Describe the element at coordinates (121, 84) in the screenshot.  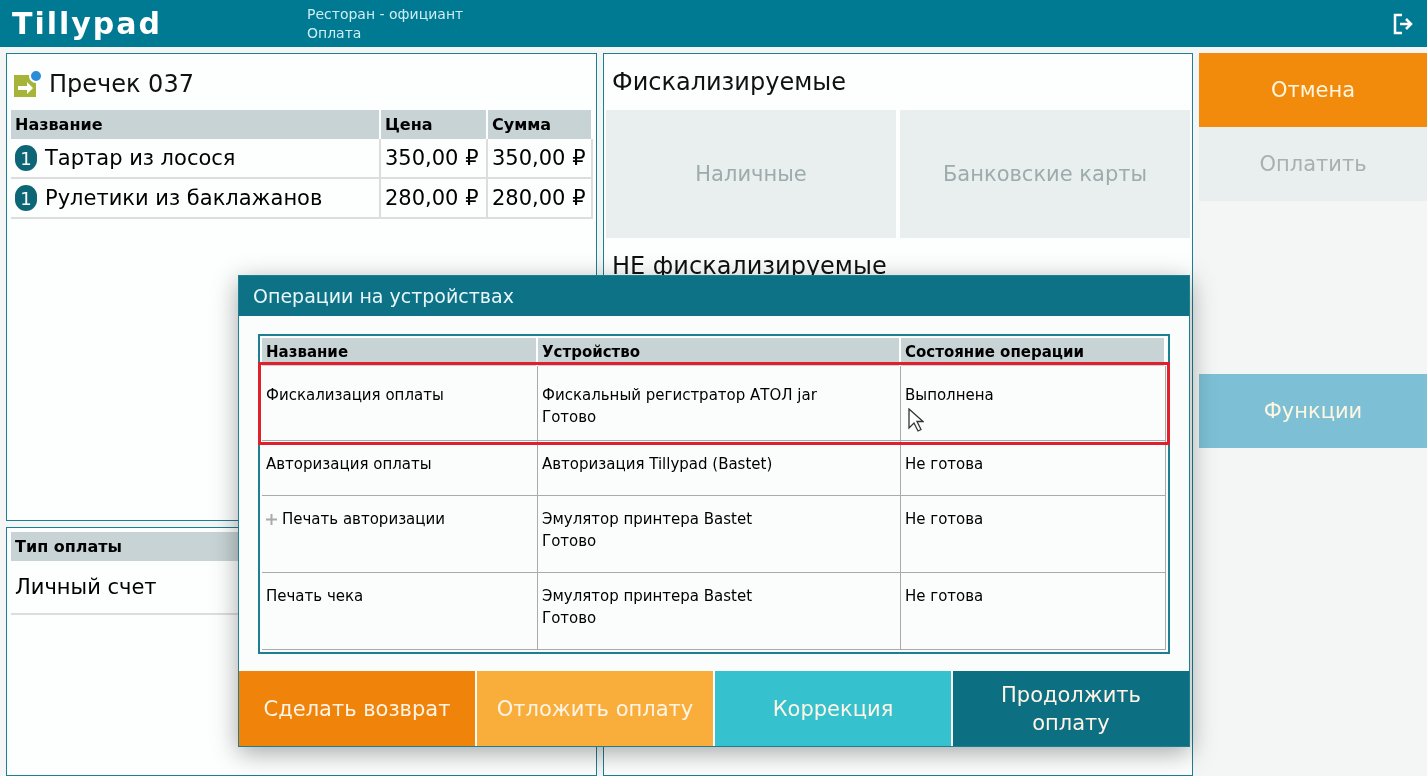
I see `check-title: Пречек 037` at that location.